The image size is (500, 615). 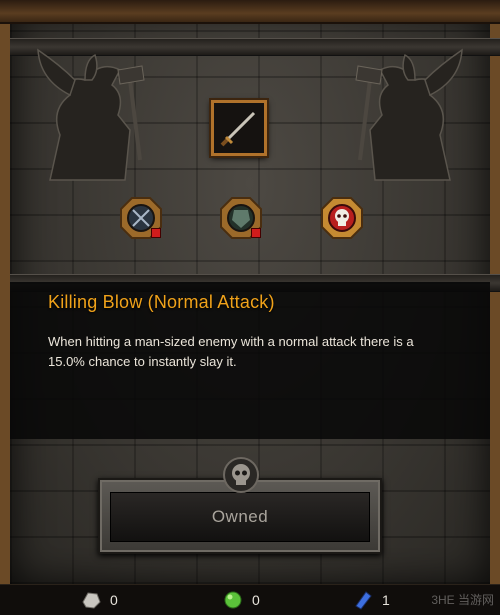 I want to click on gargoyle-statue-right, so click(x=409, y=114).